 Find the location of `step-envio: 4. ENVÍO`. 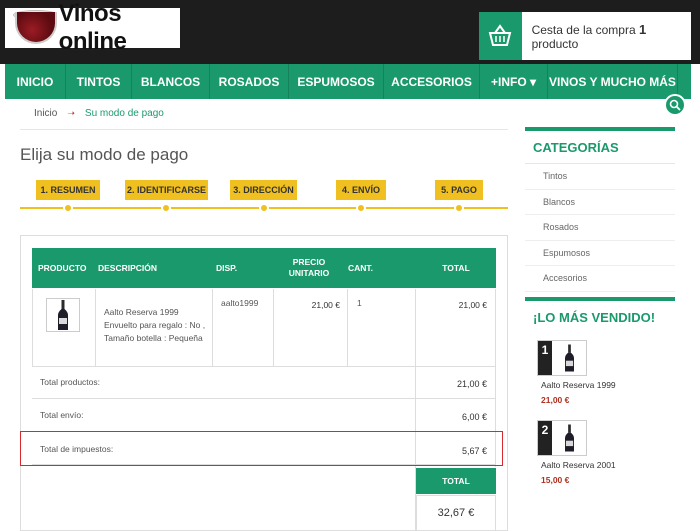

step-envio: 4. ENVÍO is located at coordinates (361, 190).